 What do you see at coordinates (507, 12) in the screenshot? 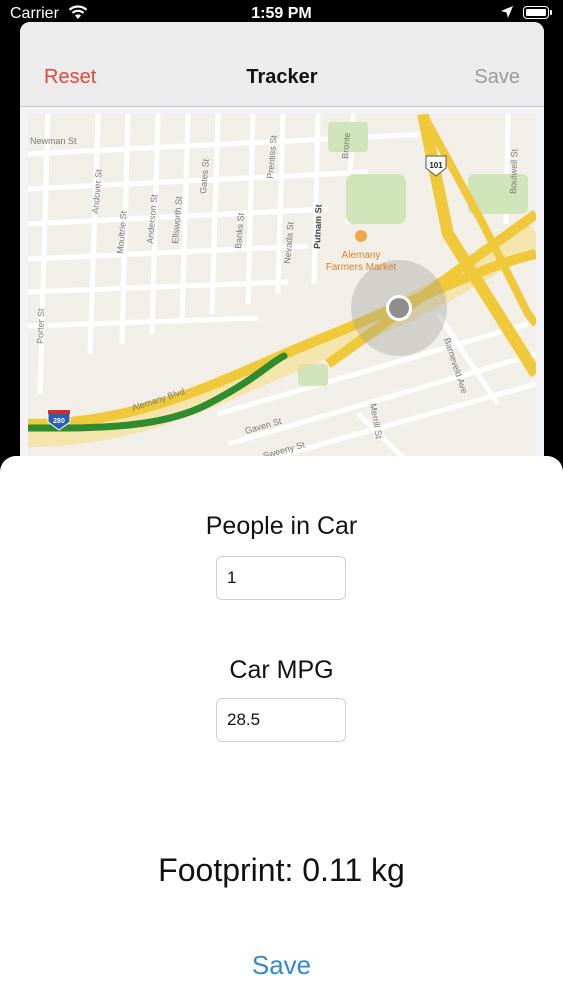
I see `location-arrow-icon` at bounding box center [507, 12].